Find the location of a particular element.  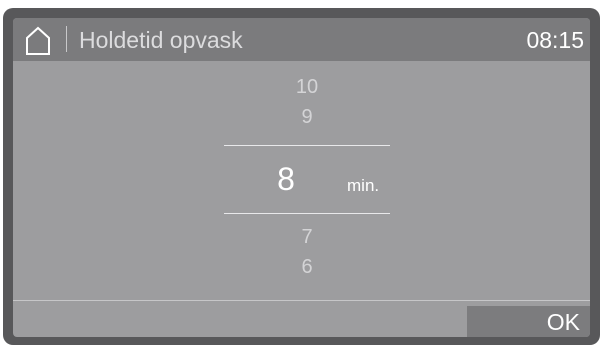

footer-divider is located at coordinates (301, 300).